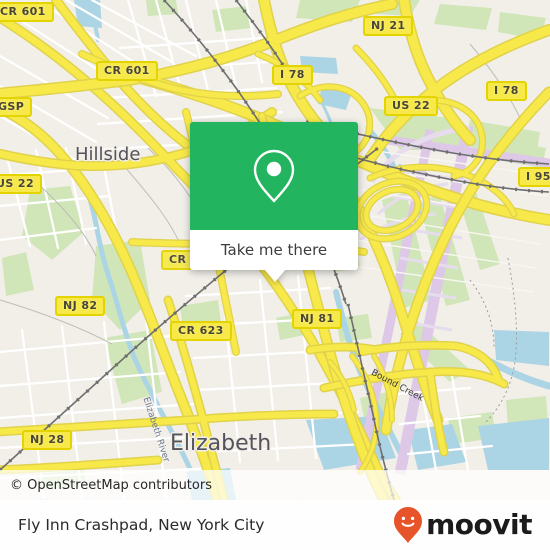 The width and height of the screenshot is (550, 550). I want to click on take-me-there-label: Take me there, so click(274, 250).